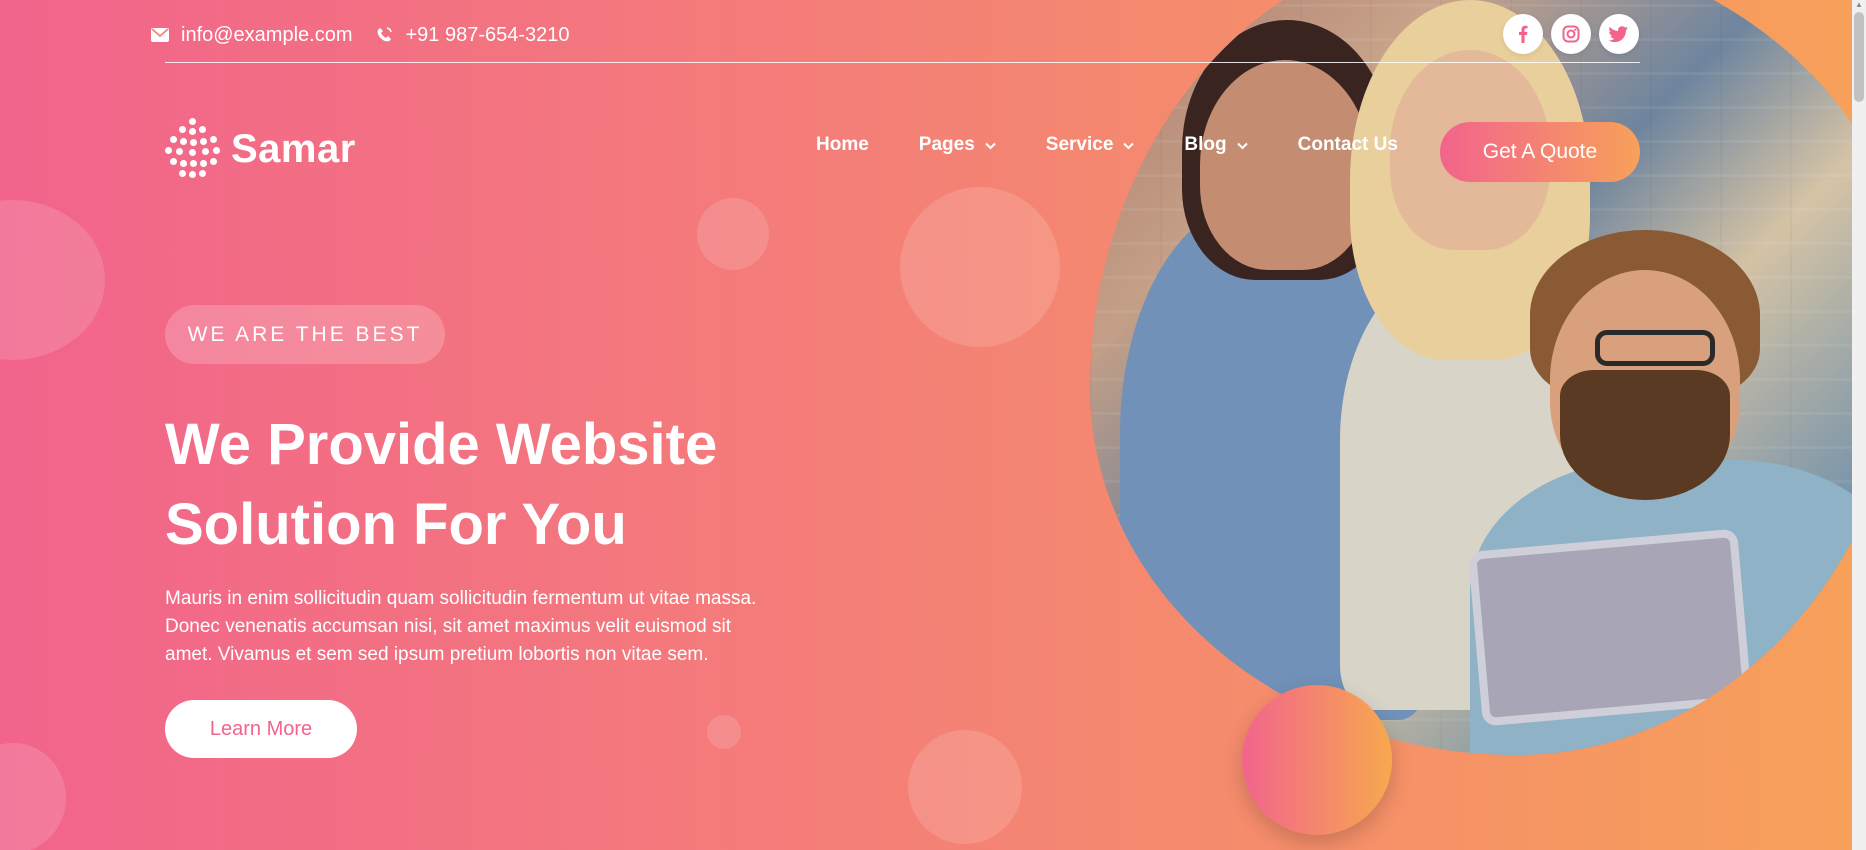  Describe the element at coordinates (160, 35) in the screenshot. I see `envelope-icon` at that location.